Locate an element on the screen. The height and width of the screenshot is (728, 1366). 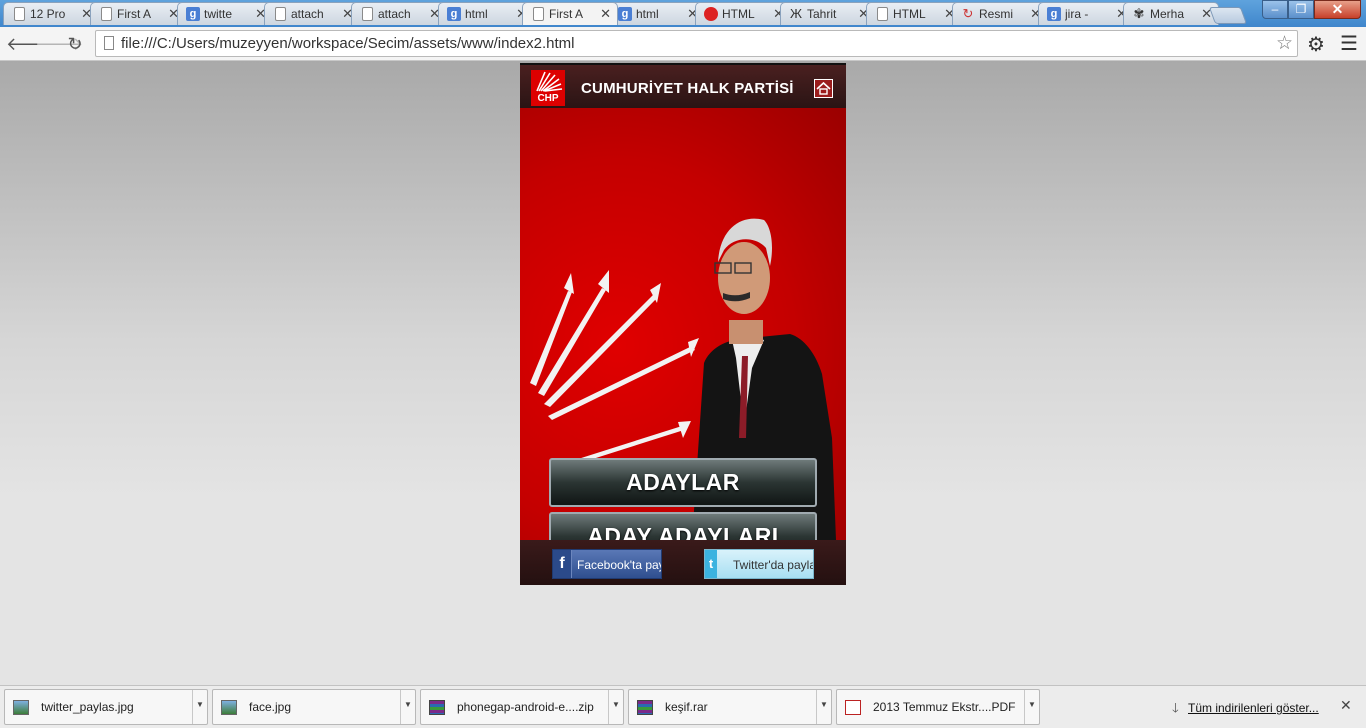
tab-first-a-active: First A ✕ is located at coordinates (570, 13).